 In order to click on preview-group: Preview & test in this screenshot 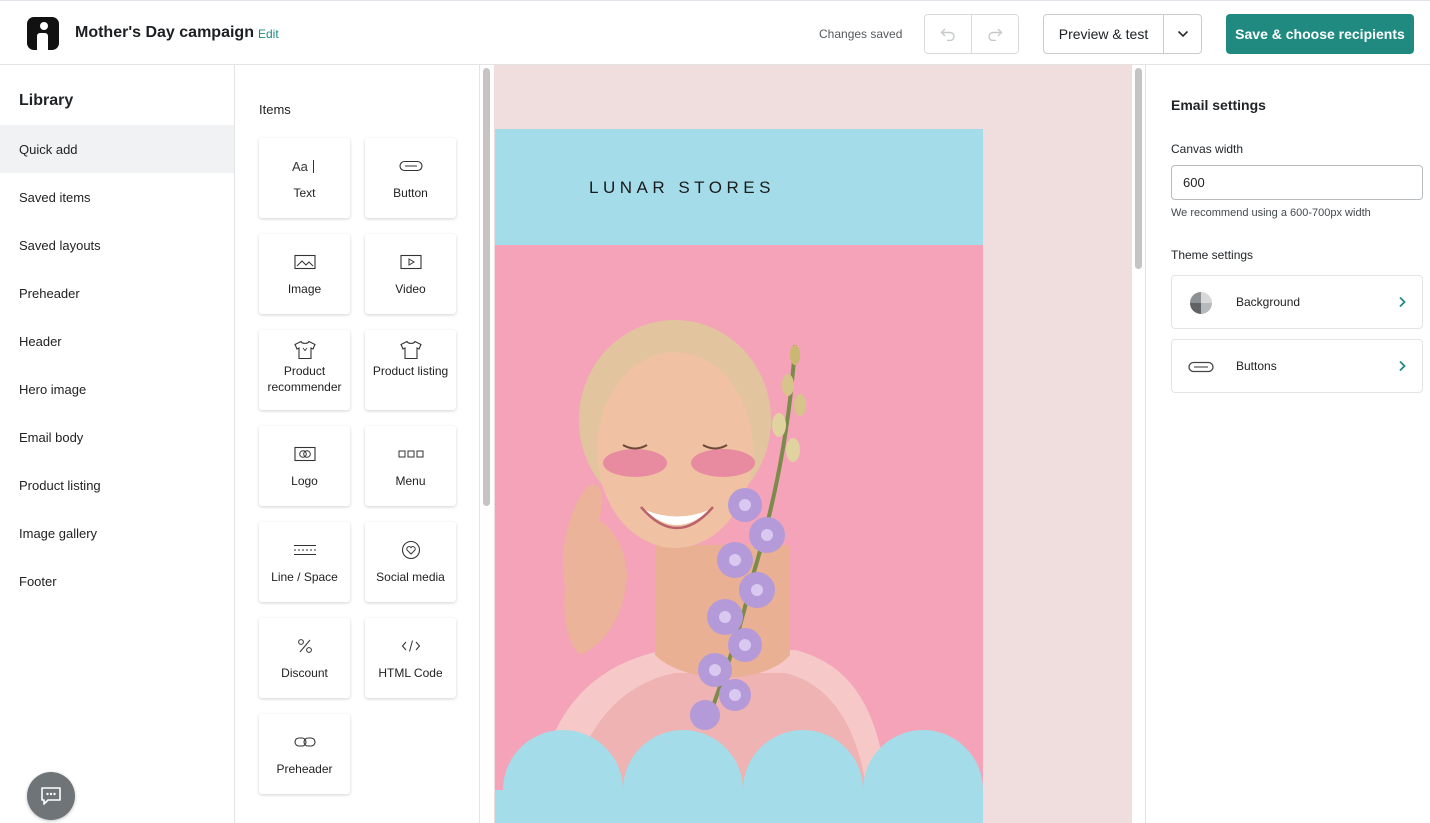, I will do `click(1122, 34)`.